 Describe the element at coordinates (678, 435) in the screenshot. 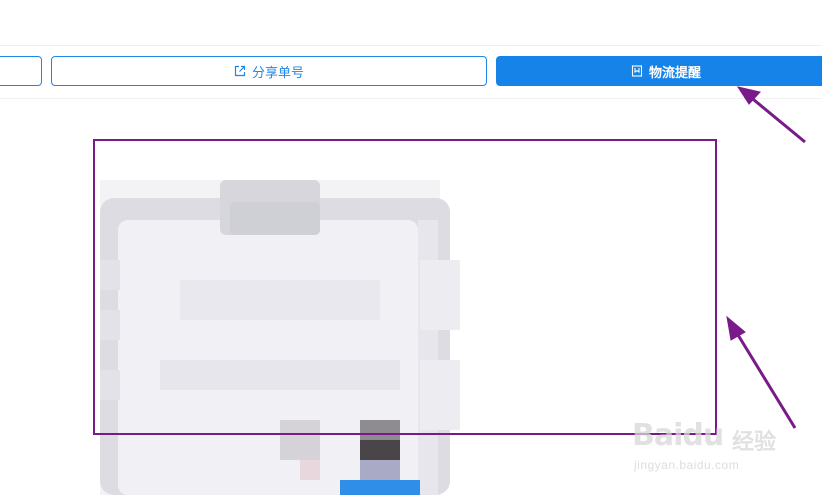

I see `watermark-logo: Baidu` at that location.